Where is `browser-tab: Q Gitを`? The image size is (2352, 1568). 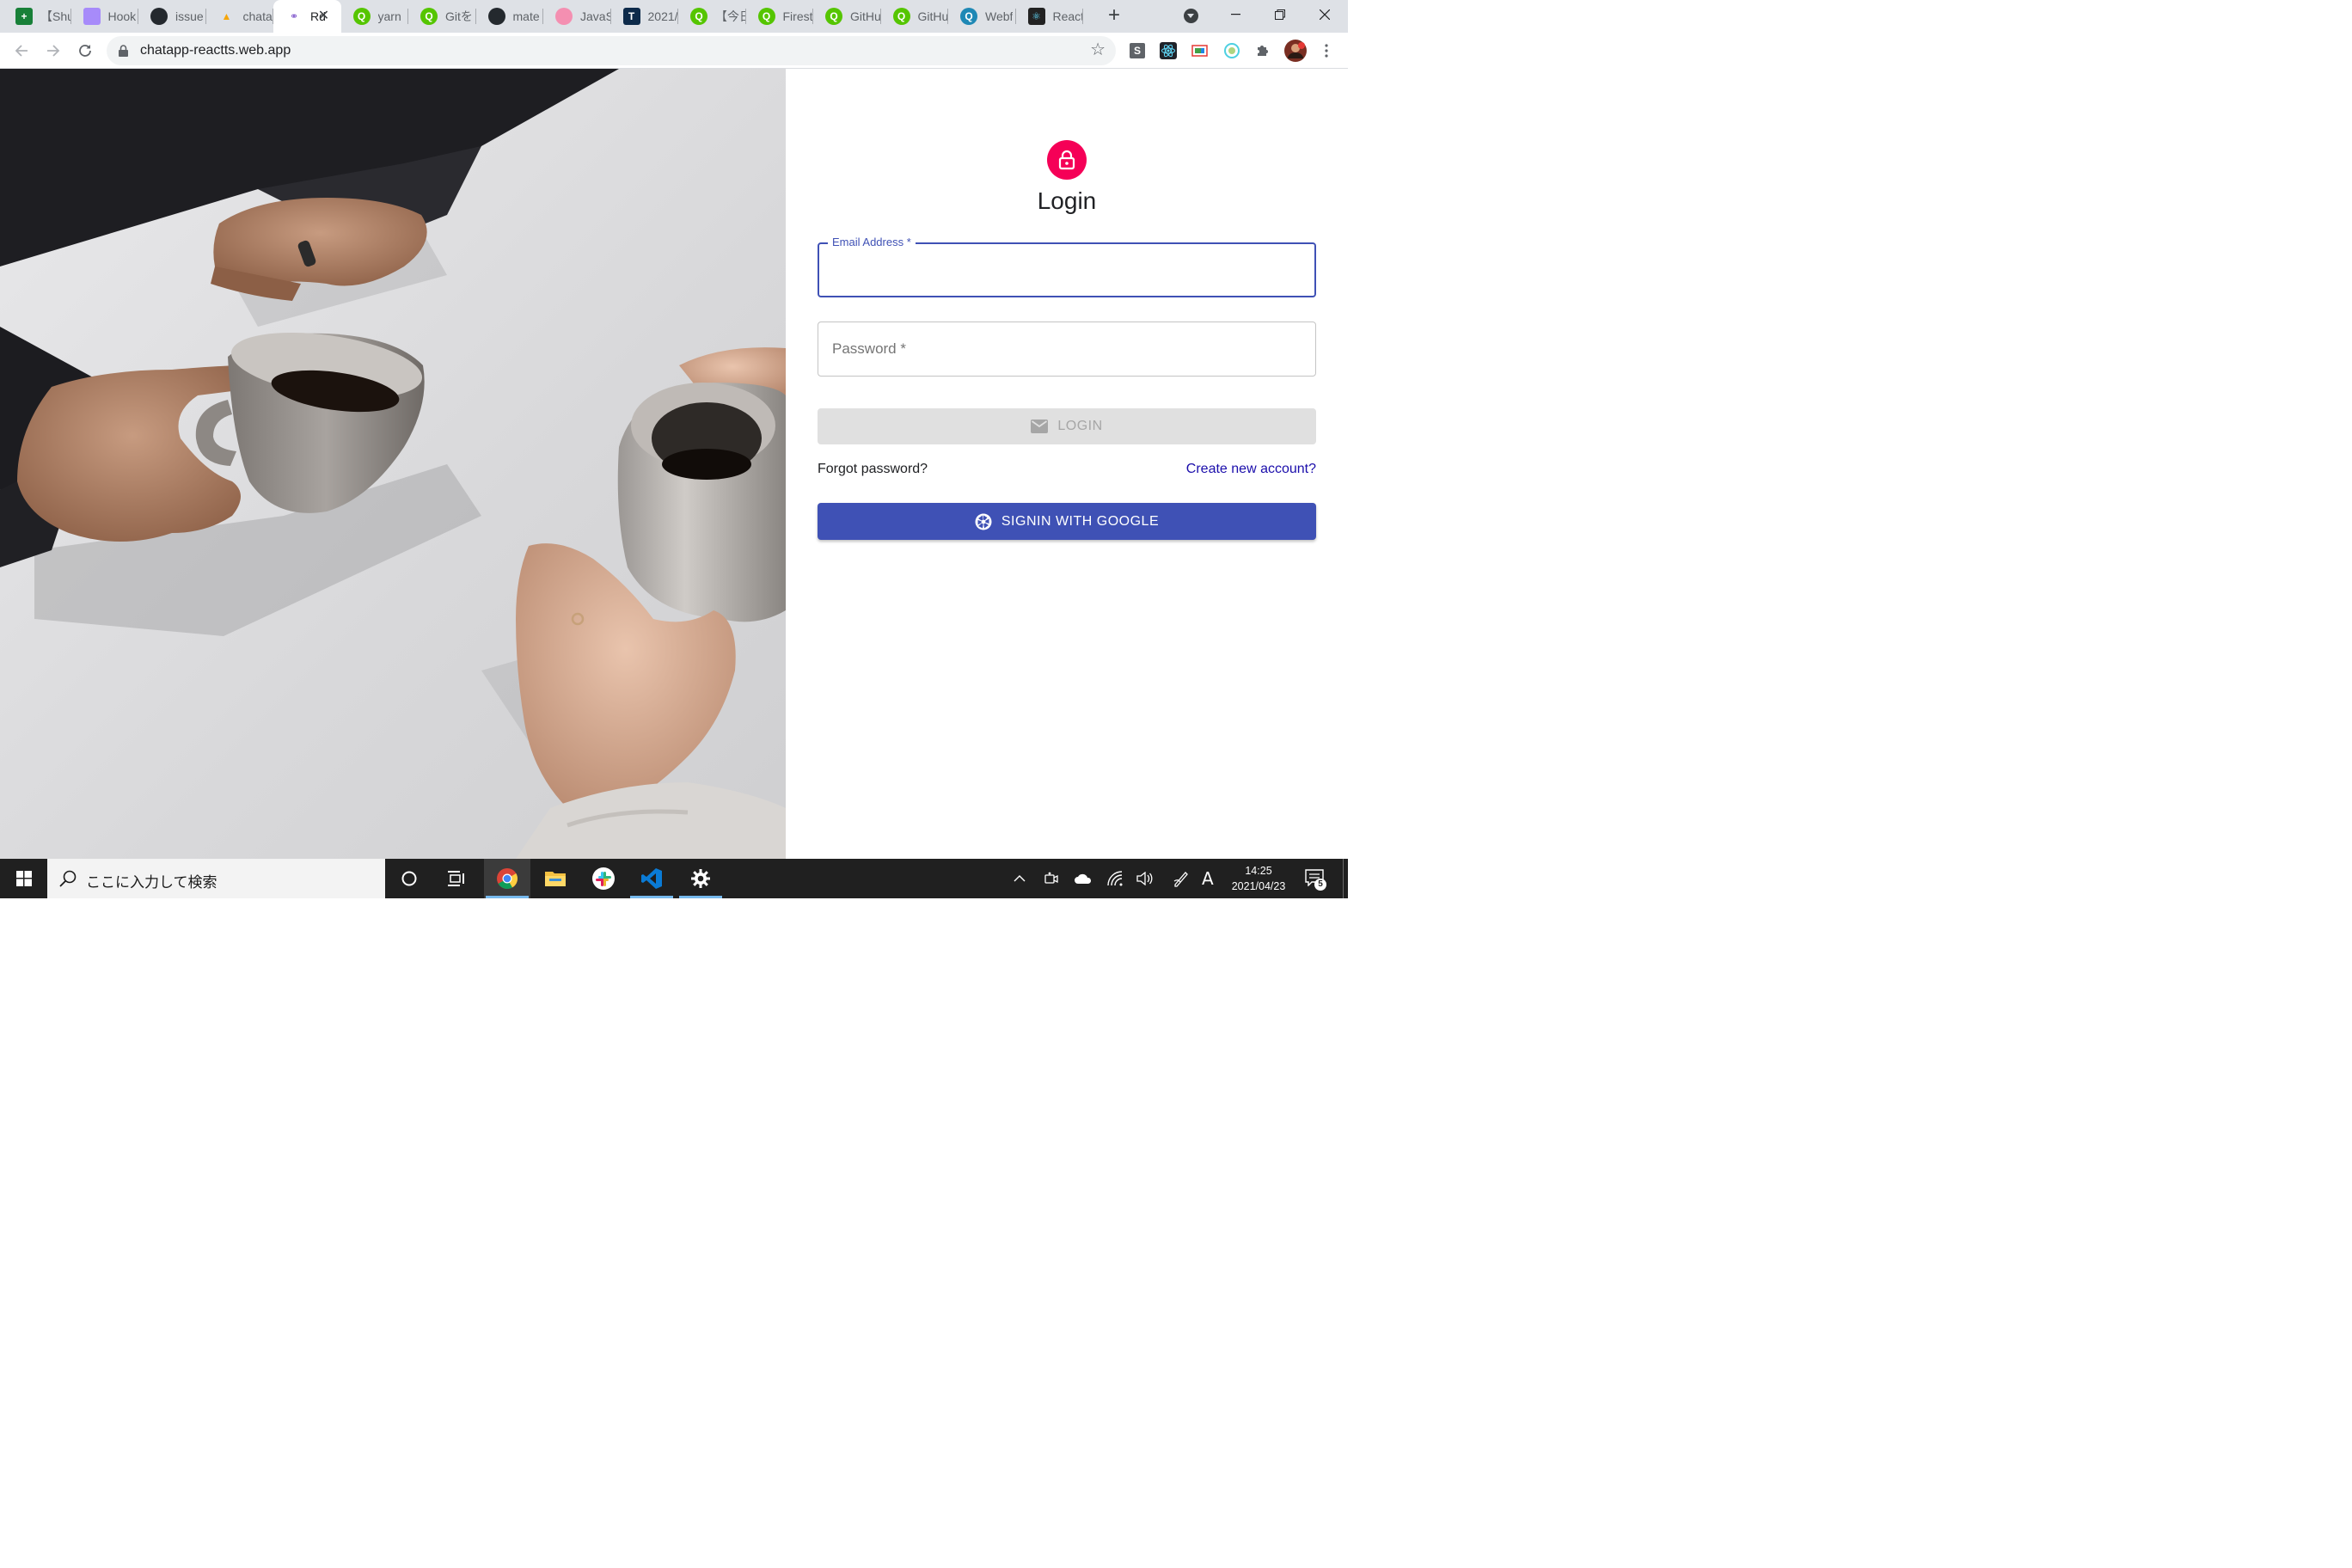
browser-tab: Q Gitを is located at coordinates (442, 16).